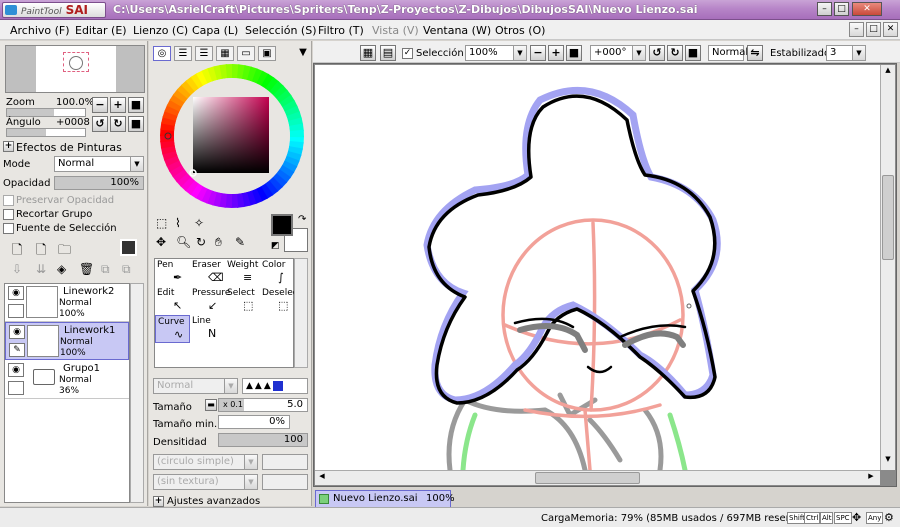 The width and height of the screenshot is (900, 527). Describe the element at coordinates (41, 269) in the screenshot. I see `merge-down-icon: ⇊` at that location.